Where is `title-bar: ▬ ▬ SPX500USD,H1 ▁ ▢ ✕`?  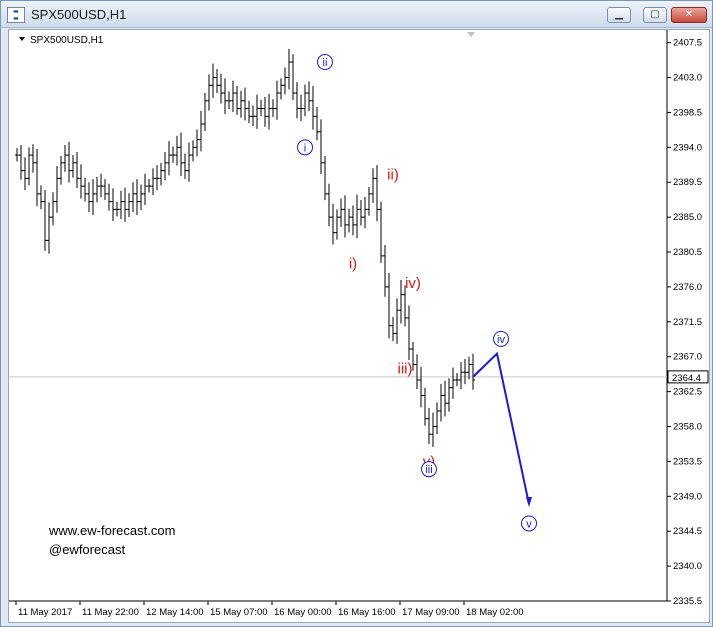 title-bar: ▬ ▬ SPX500USD,H1 ▁ ▢ ✕ is located at coordinates (356, 14).